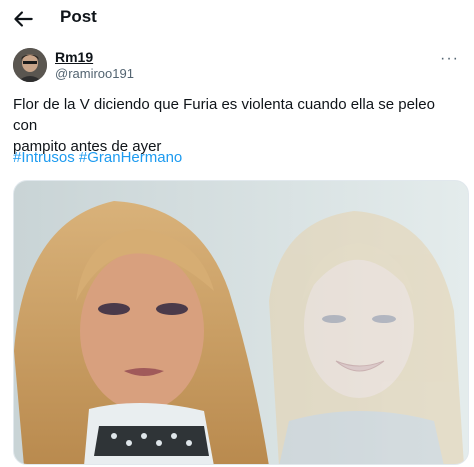  I want to click on more-options-icon: ···, so click(449, 59).